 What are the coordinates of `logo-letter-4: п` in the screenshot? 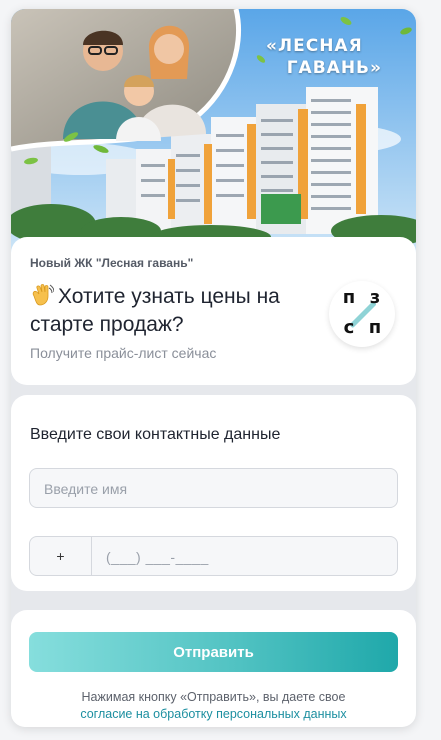 It's located at (375, 327).